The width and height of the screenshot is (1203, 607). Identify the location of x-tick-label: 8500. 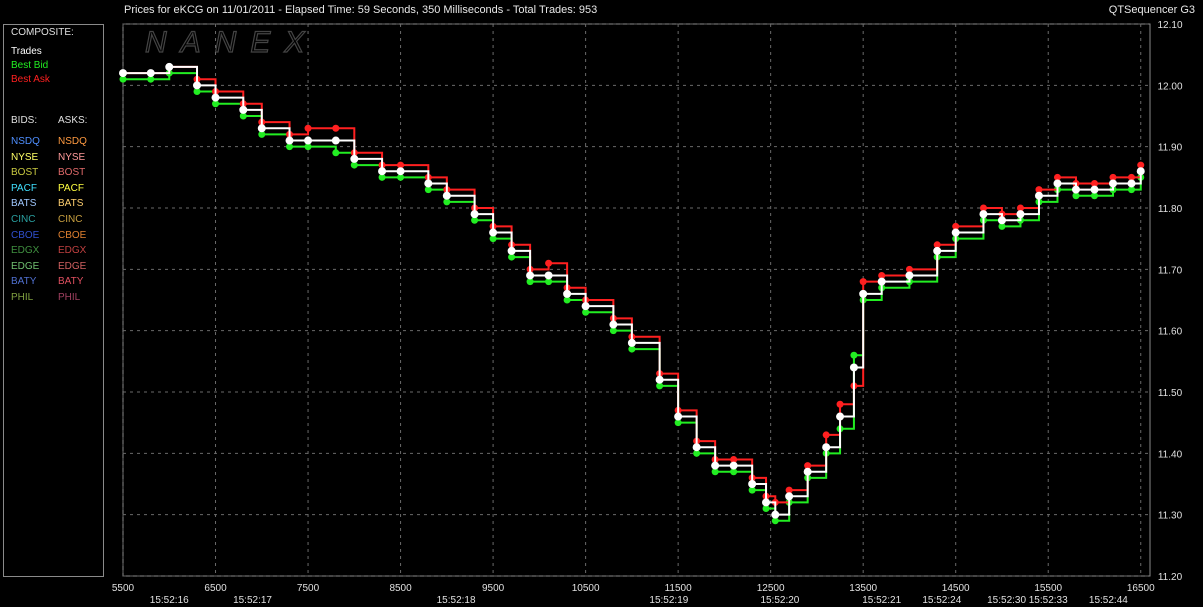
(400, 588).